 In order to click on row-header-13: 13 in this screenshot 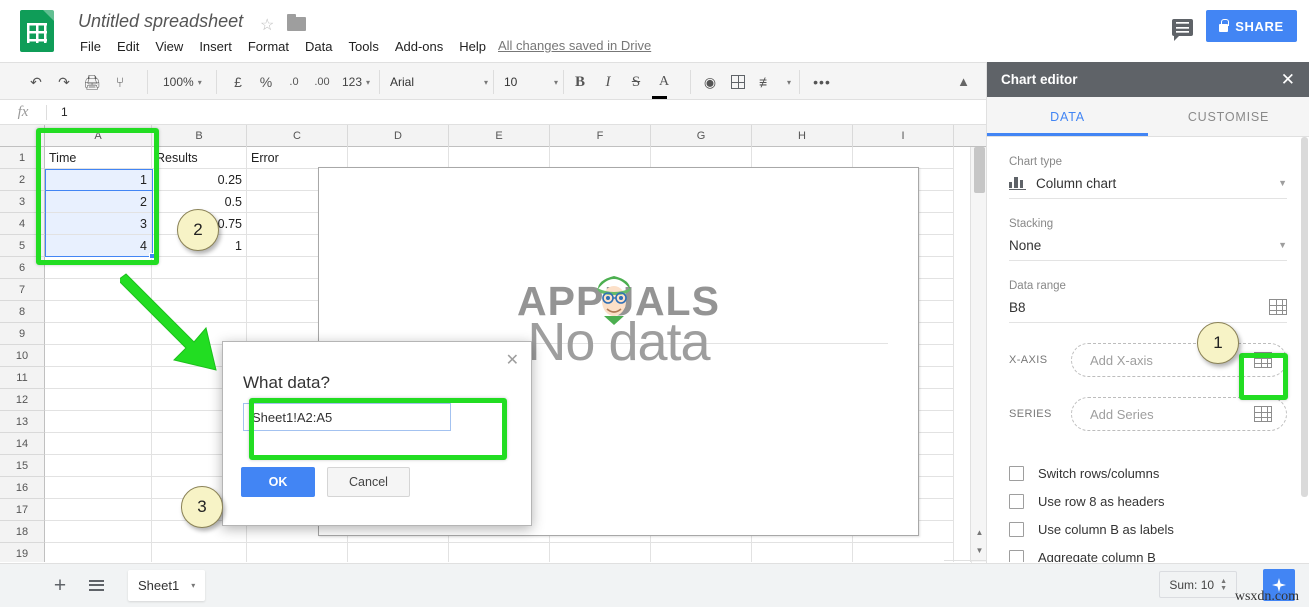, I will do `click(22, 422)`.